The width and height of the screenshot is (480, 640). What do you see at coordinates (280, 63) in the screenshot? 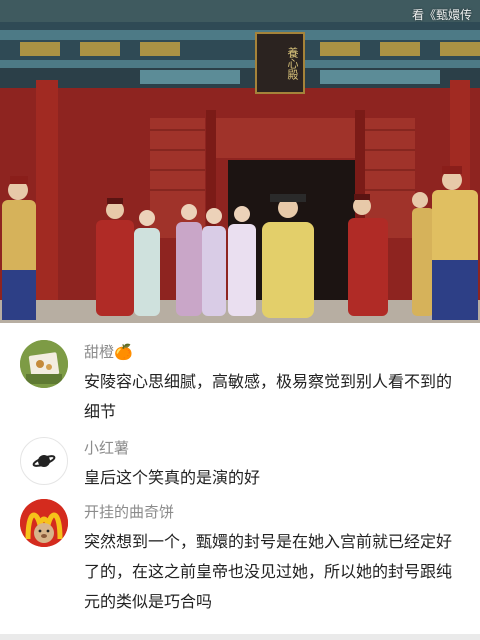
I see `palace-plaque: 養心殿` at bounding box center [280, 63].